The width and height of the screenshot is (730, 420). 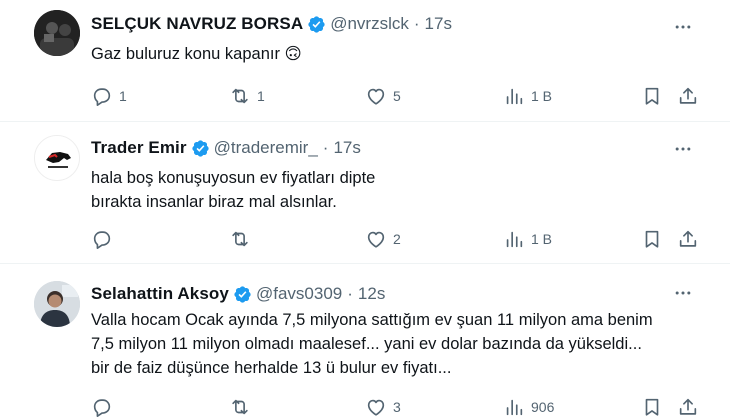 I want to click on views-button: 906, so click(x=528, y=407).